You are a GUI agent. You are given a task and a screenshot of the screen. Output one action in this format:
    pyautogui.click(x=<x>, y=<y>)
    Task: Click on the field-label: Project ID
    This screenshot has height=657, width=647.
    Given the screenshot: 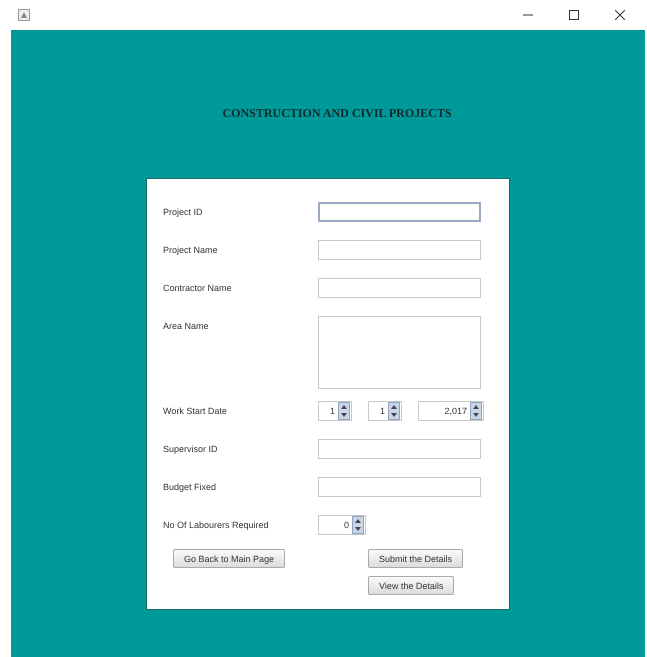 What is the action you would take?
    pyautogui.click(x=183, y=212)
    